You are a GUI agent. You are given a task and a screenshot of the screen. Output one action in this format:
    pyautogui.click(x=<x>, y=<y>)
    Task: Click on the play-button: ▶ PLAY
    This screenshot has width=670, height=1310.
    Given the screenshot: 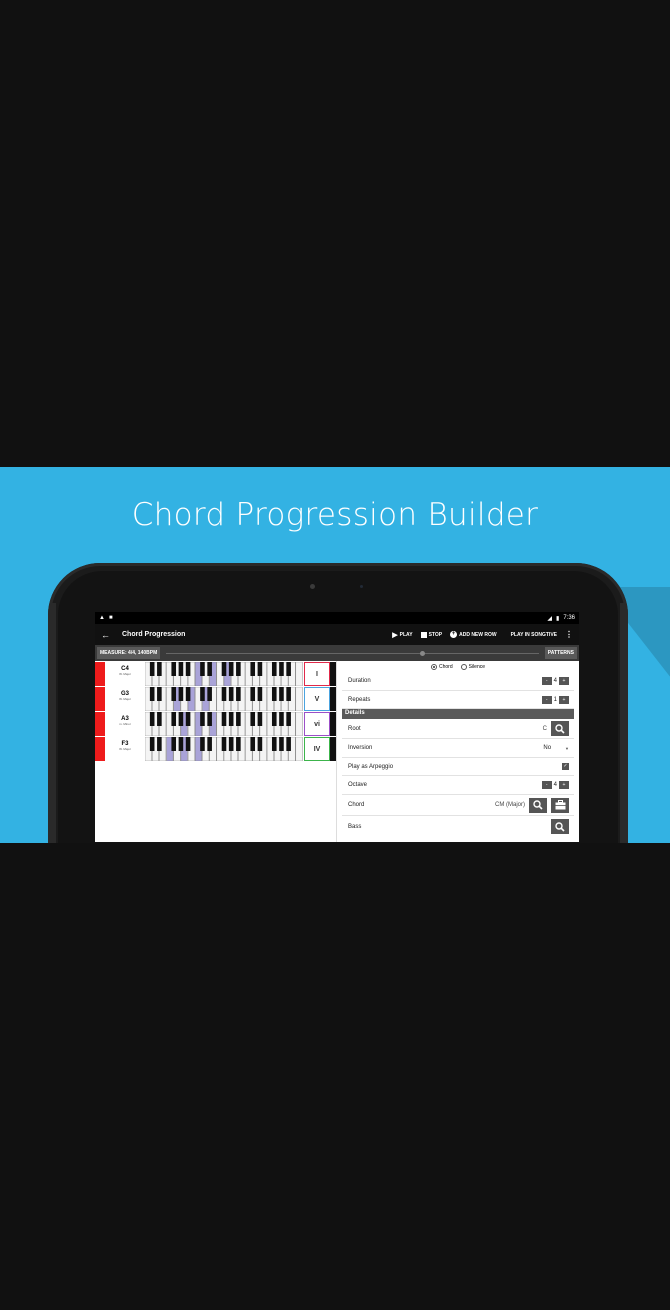 What is the action you would take?
    pyautogui.click(x=402, y=635)
    